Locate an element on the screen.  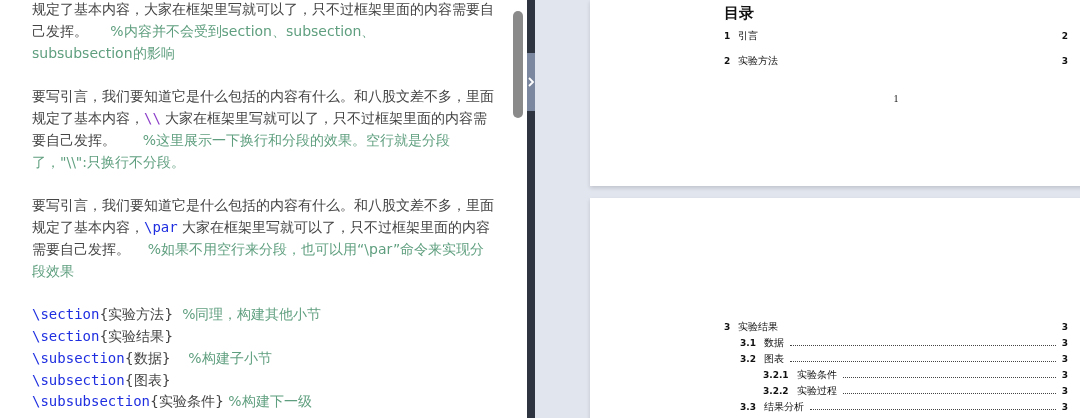
toc-number: 3.2.1 is located at coordinates (776, 375).